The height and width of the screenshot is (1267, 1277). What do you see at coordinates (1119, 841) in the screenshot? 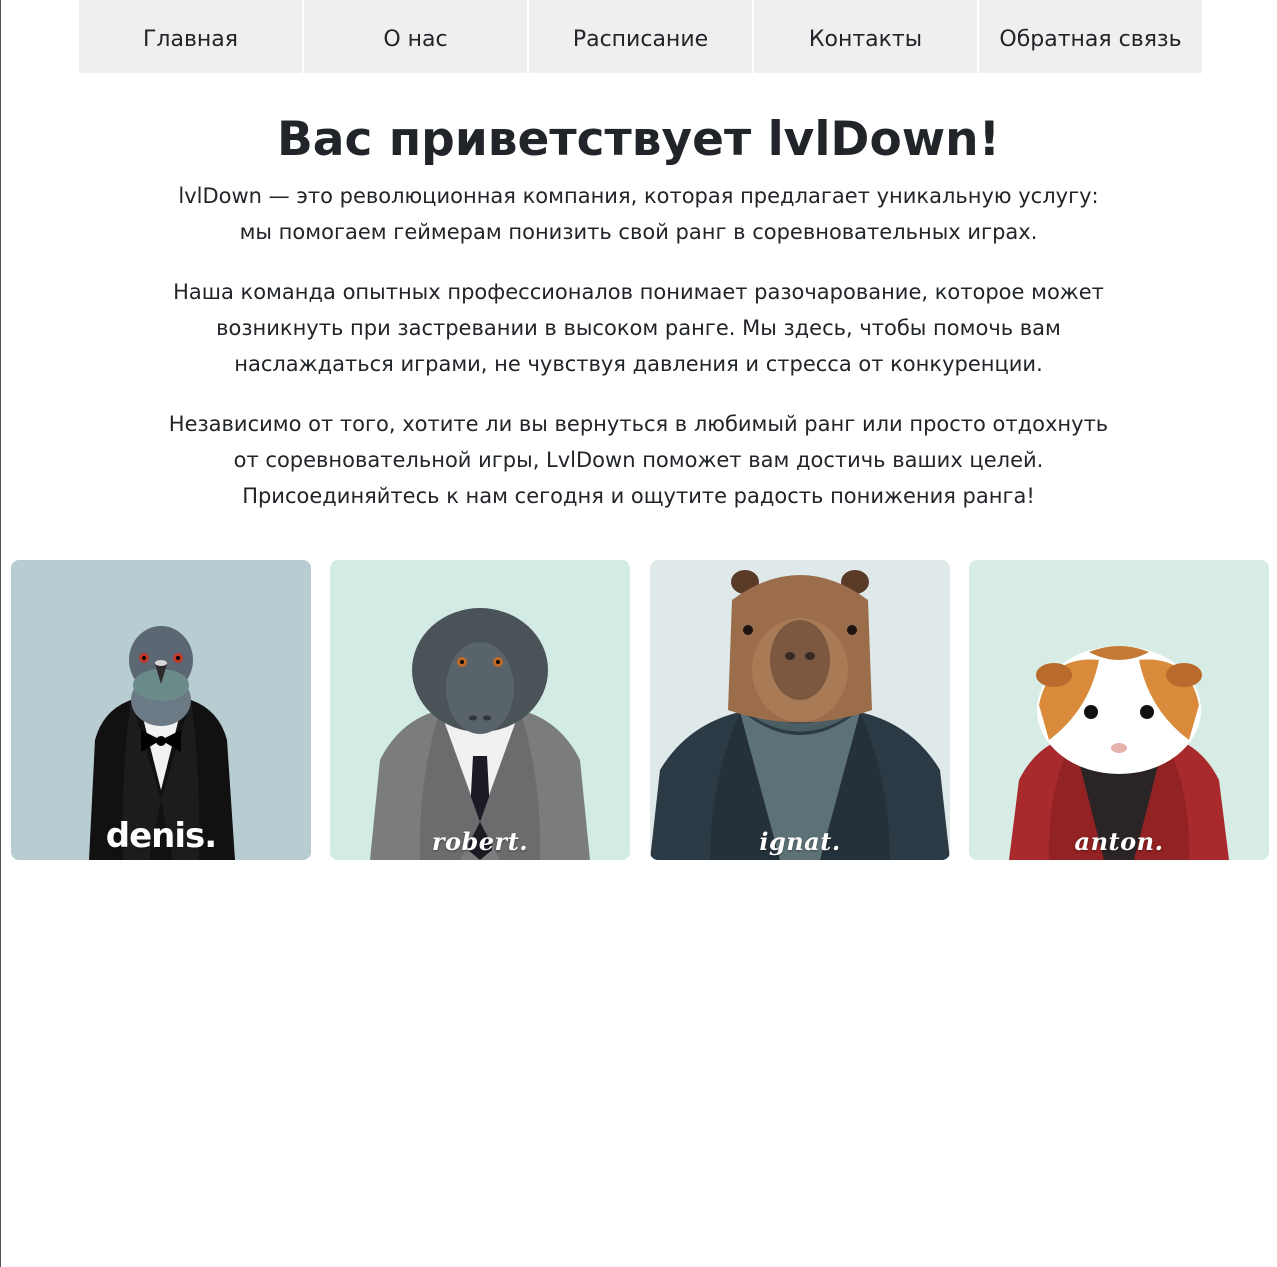
I see `team-card-caption: anton.` at bounding box center [1119, 841].